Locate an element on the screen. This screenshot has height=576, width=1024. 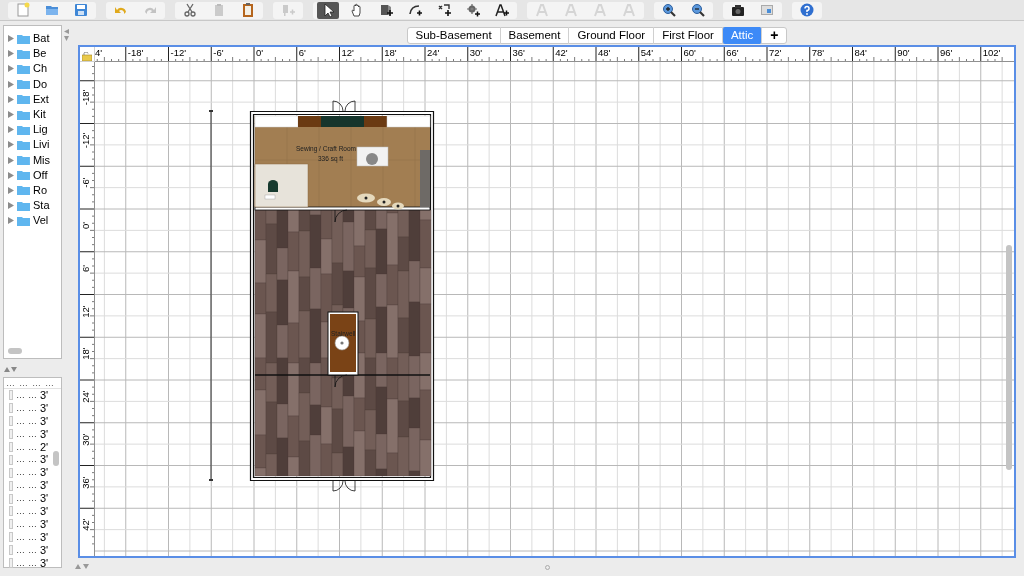
category-label: Mis is located at coordinates (41, 160).